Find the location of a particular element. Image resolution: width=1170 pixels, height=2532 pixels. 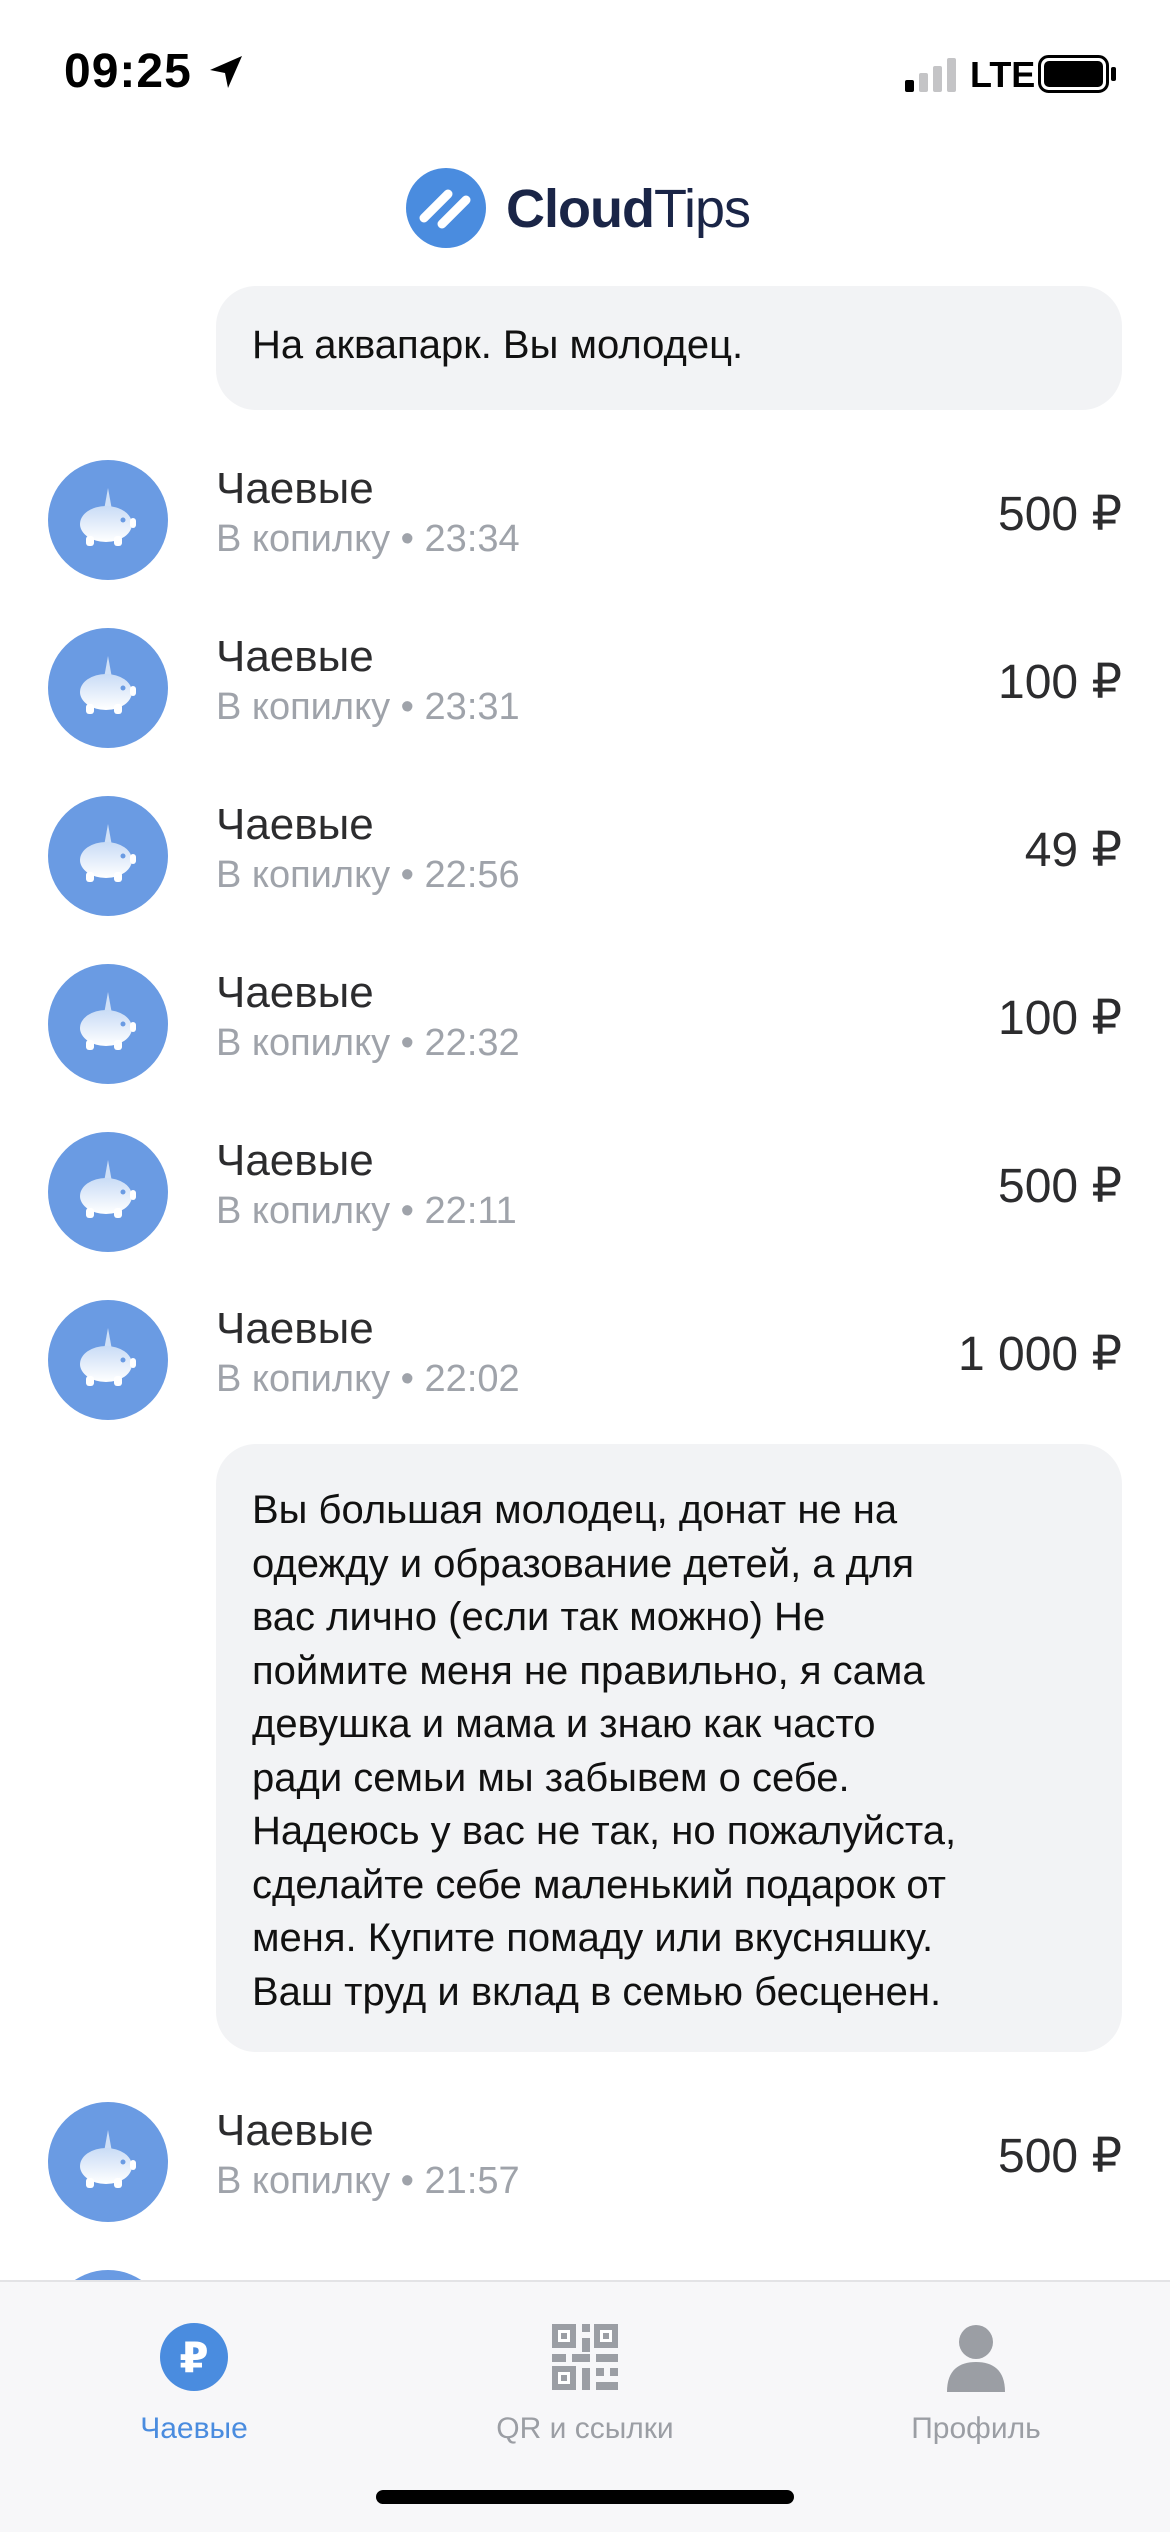

transaction-time: 23:31 is located at coordinates (472, 707).